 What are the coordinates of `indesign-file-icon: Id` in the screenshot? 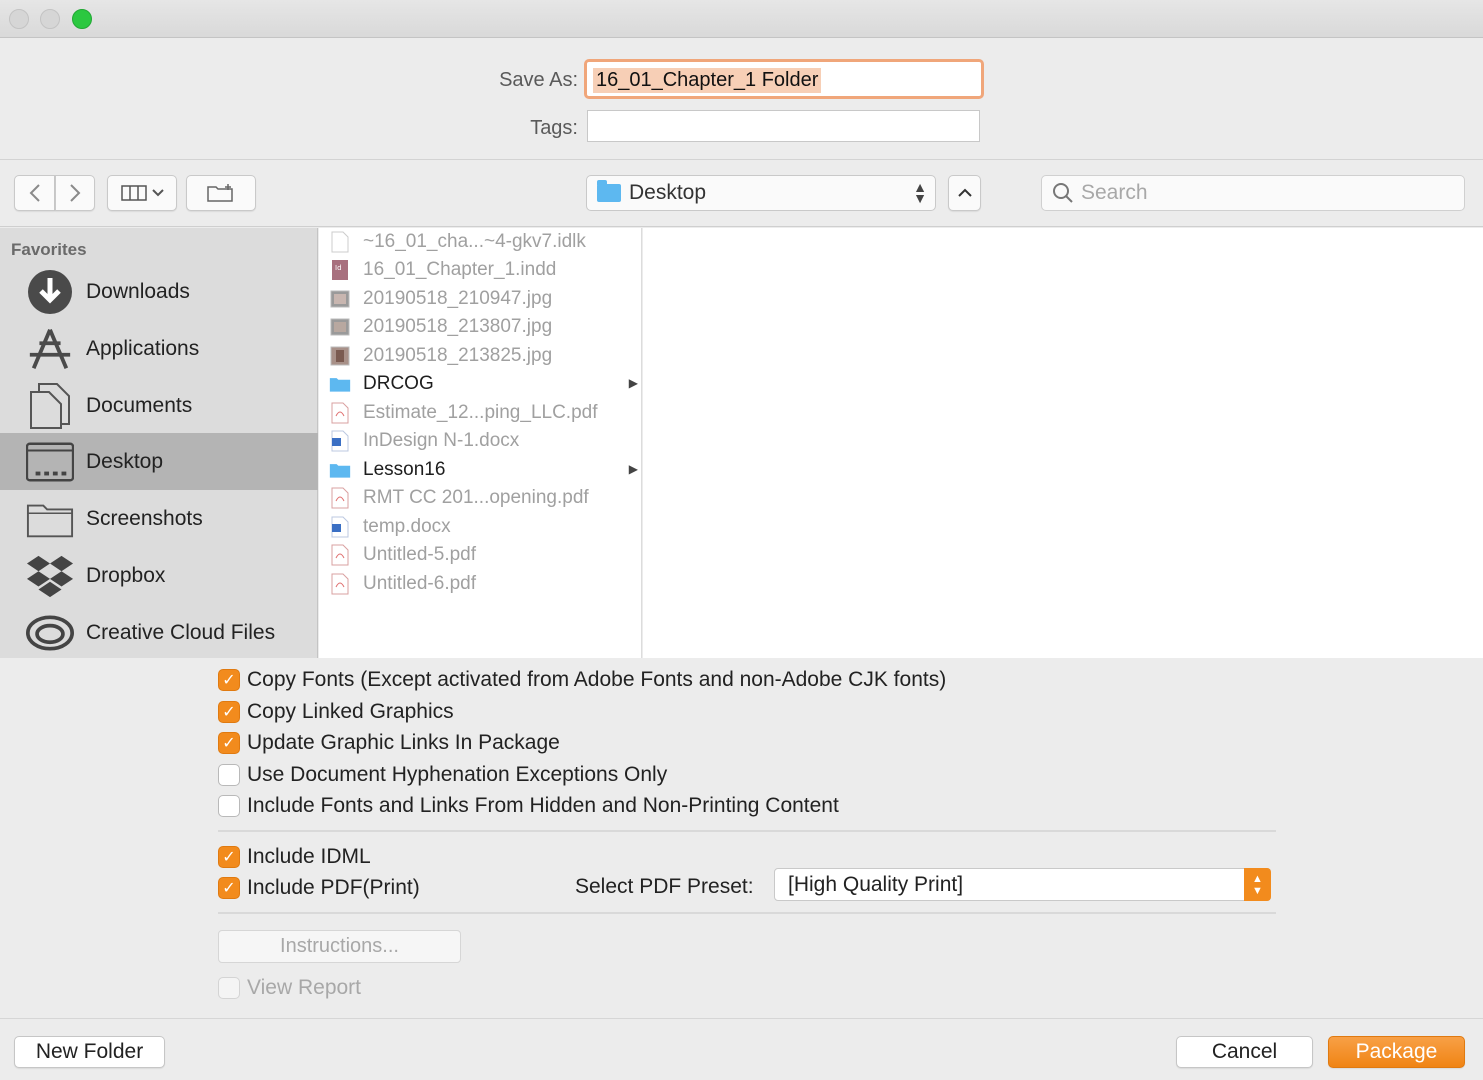 It's located at (340, 270).